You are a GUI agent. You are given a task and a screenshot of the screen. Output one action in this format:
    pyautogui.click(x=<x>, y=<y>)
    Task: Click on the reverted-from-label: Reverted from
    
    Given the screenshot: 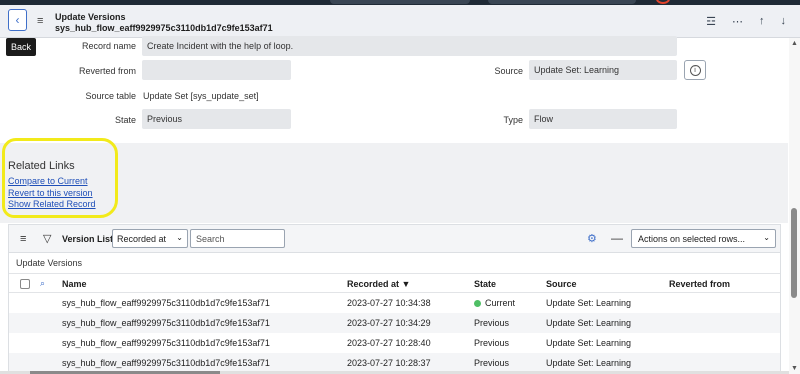 What is the action you would take?
    pyautogui.click(x=107, y=71)
    